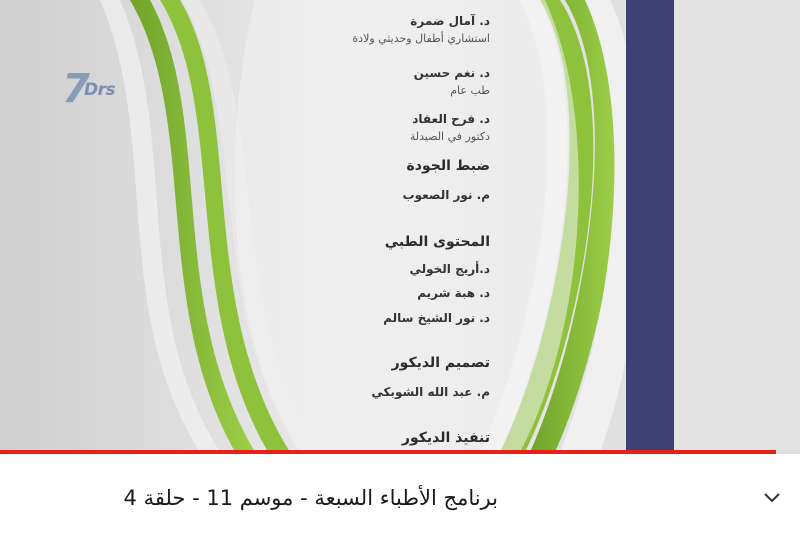  Describe the element at coordinates (449, 269) in the screenshot. I see `credit-name: د.أريج الخولي` at that location.